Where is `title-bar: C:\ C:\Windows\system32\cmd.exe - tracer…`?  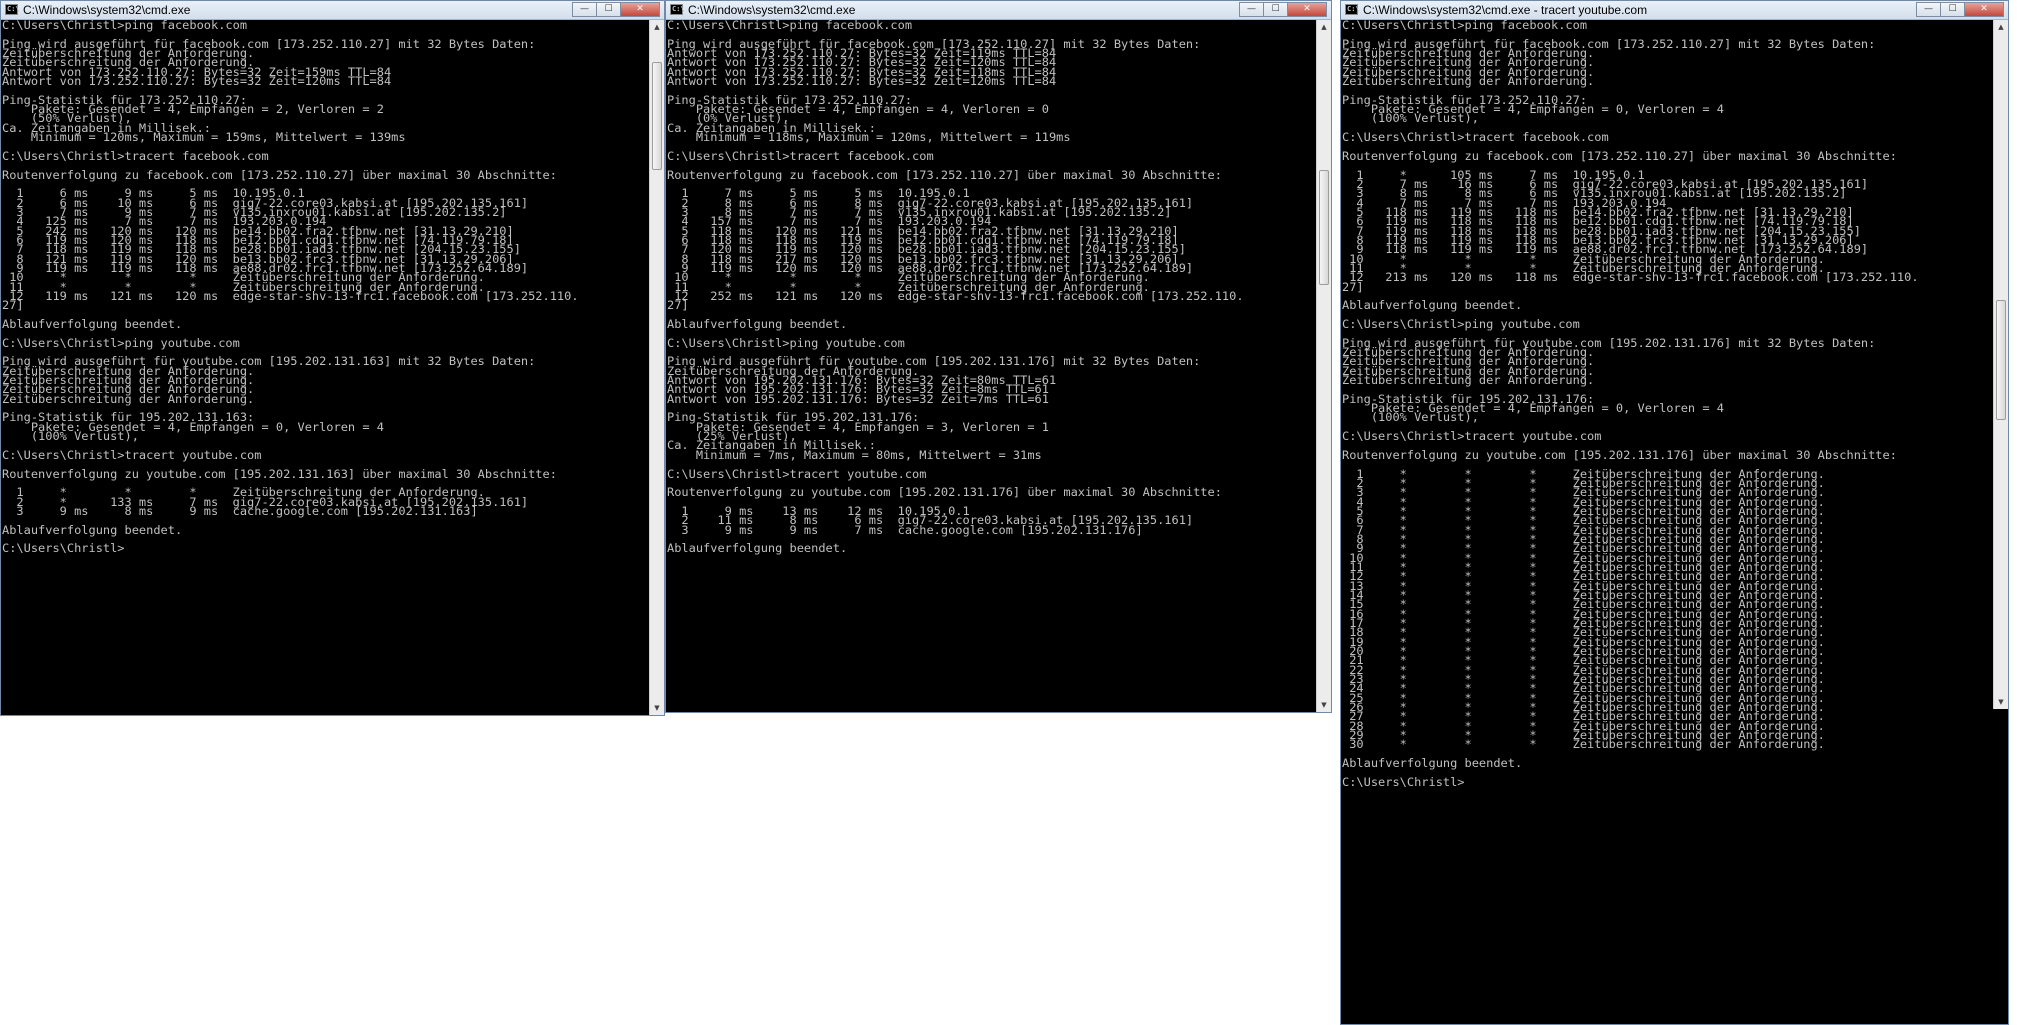
title-bar: C:\ C:\Windows\system32\cmd.exe - tracer… is located at coordinates (1674, 10).